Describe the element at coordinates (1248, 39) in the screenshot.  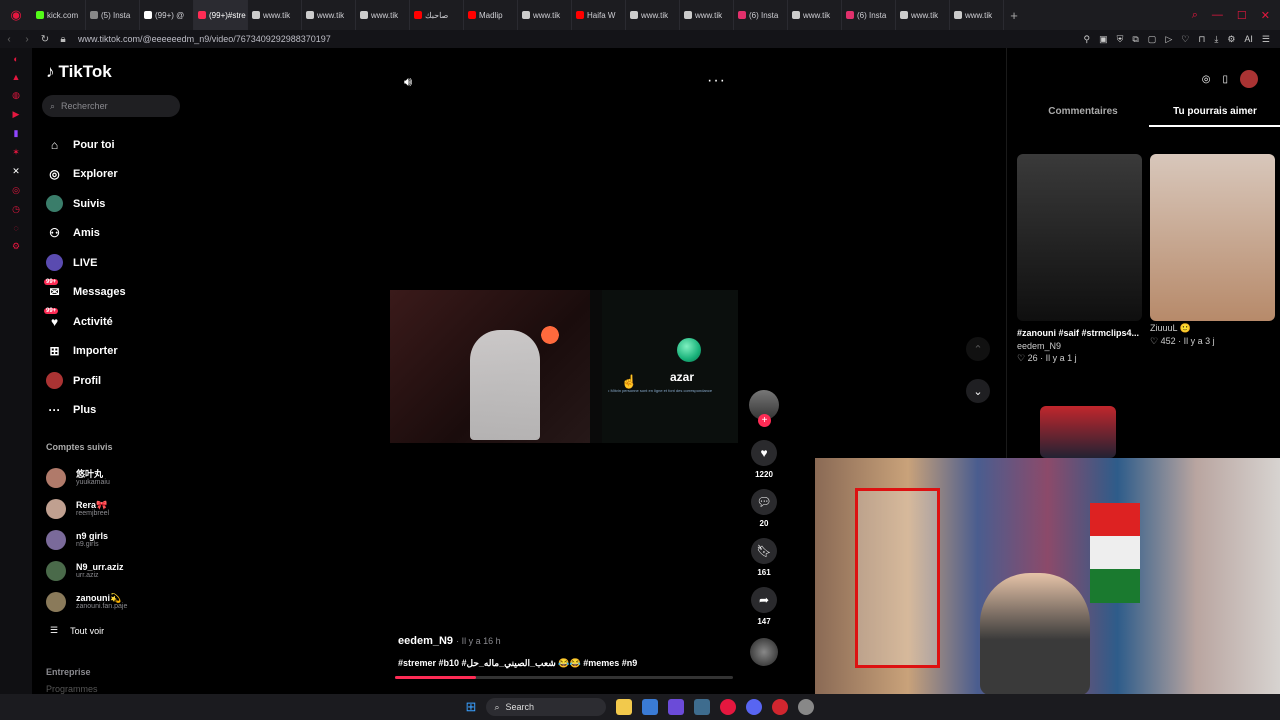
I see `ai-icon: AI` at that location.